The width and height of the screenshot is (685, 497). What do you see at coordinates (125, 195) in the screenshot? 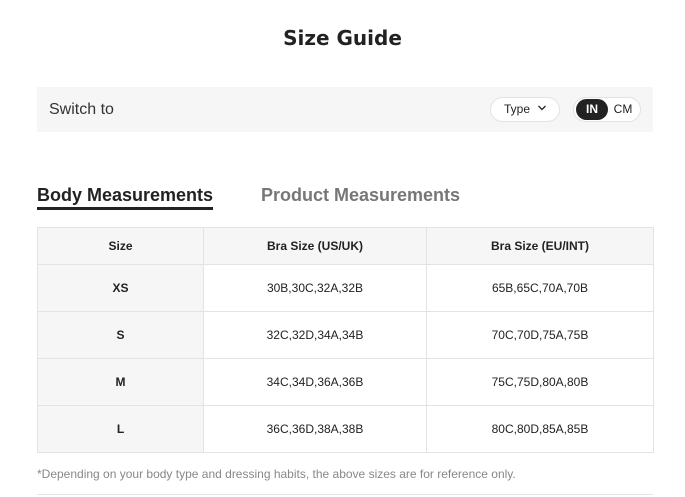
I see `tab-body-measurements: Body Measurements` at bounding box center [125, 195].